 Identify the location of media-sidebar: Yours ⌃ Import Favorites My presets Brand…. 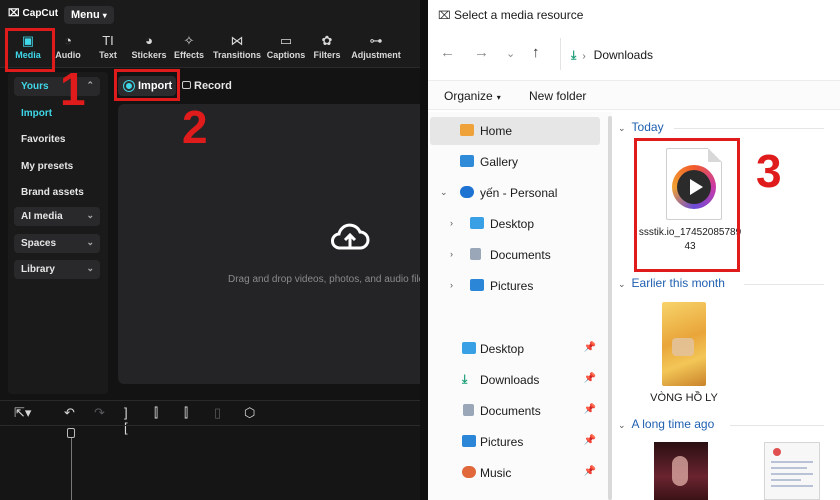
(58, 233).